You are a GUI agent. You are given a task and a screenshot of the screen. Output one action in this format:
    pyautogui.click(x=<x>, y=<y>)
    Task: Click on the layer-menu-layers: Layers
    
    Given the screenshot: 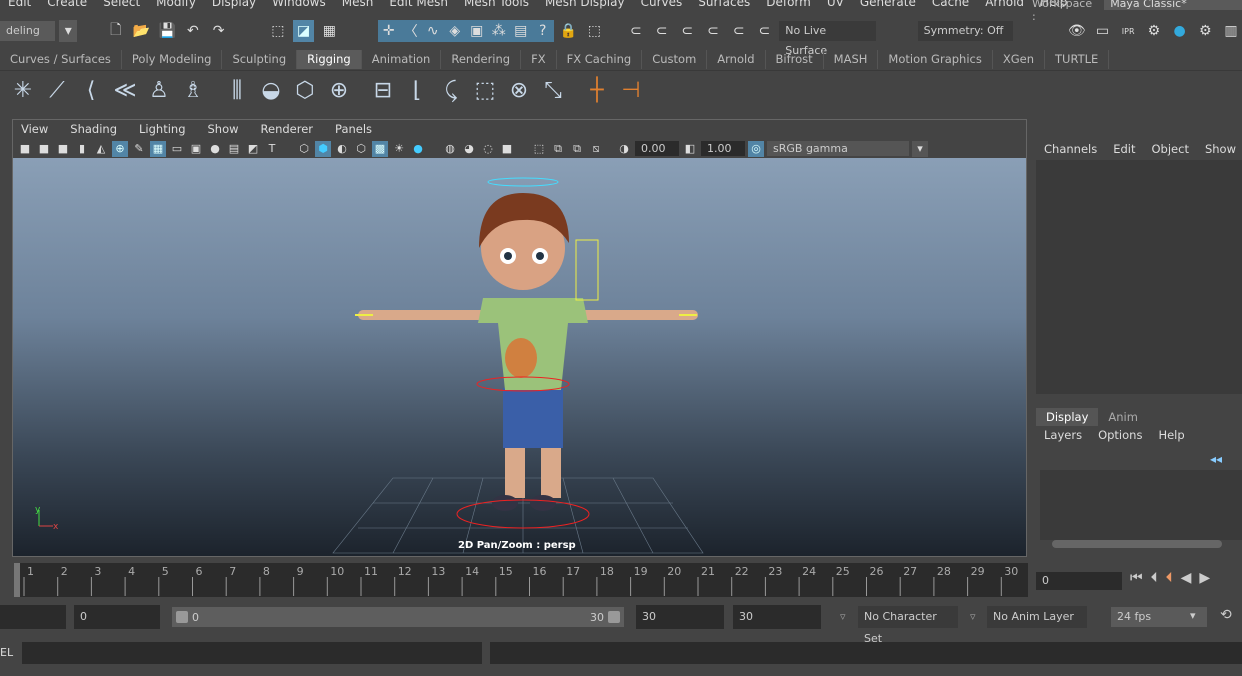 What is the action you would take?
    pyautogui.click(x=1063, y=435)
    